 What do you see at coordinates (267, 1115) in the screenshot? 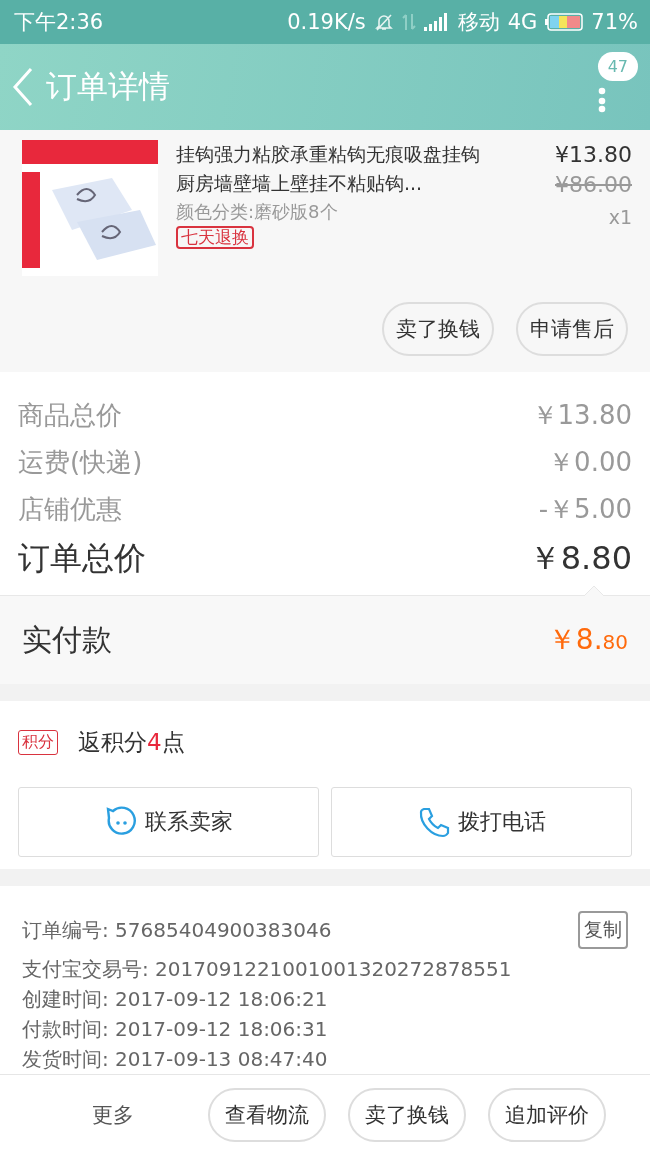
I see `action-button: 查看物流` at bounding box center [267, 1115].